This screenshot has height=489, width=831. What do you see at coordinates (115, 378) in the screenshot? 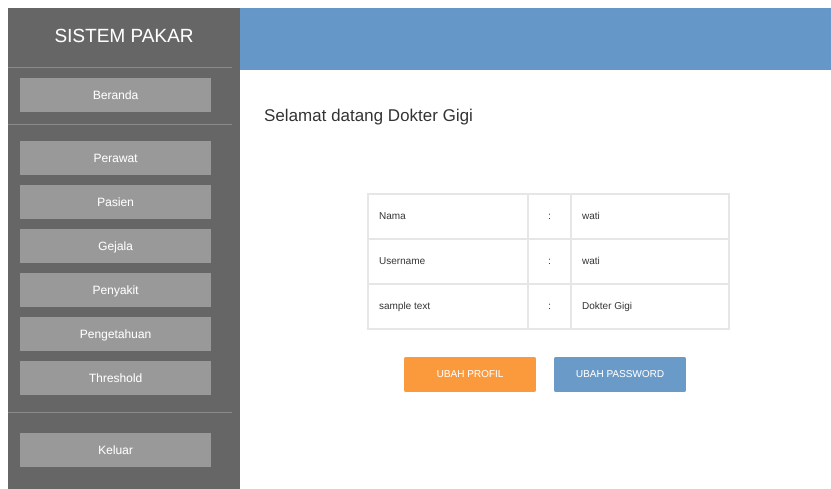
I see `menu-item: Threshold` at bounding box center [115, 378].